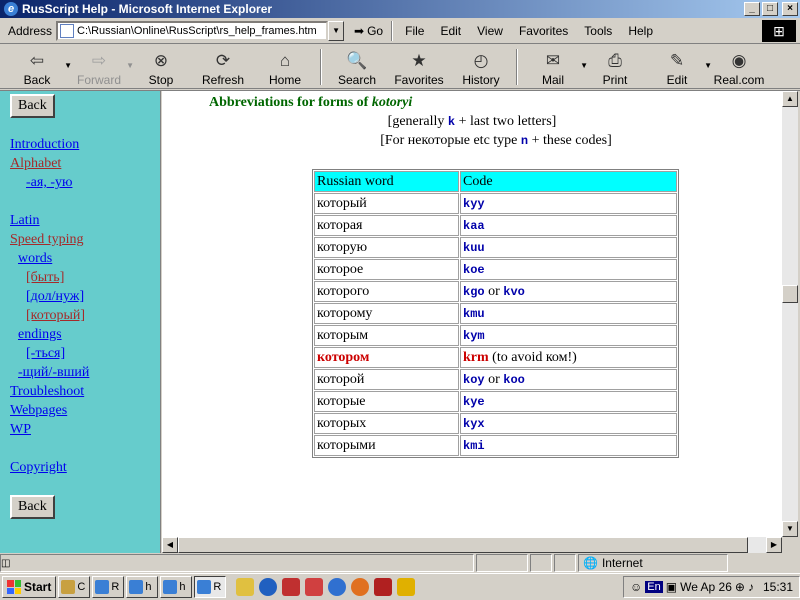 The width and height of the screenshot is (800, 600). What do you see at coordinates (40, 334) in the screenshot?
I see `nav-link-endings: endings` at bounding box center [40, 334].